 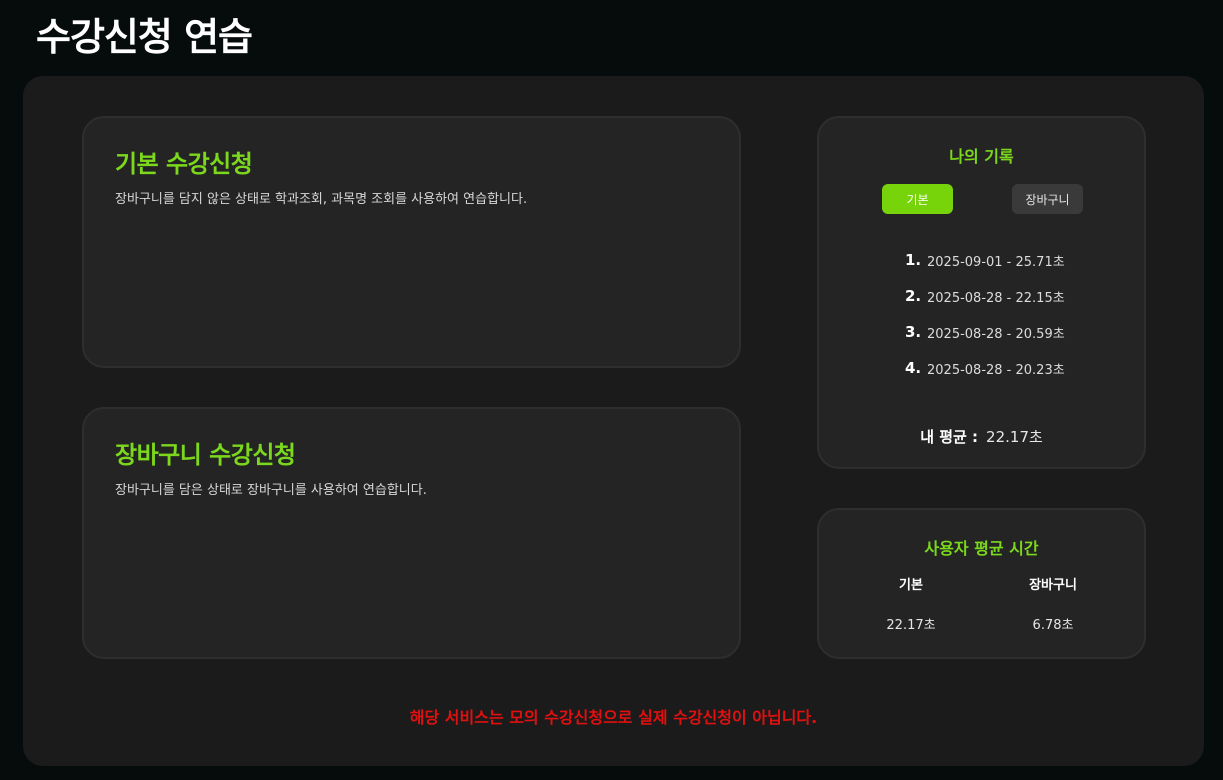 What do you see at coordinates (913, 368) in the screenshot?
I see `record-rank: 4.` at bounding box center [913, 368].